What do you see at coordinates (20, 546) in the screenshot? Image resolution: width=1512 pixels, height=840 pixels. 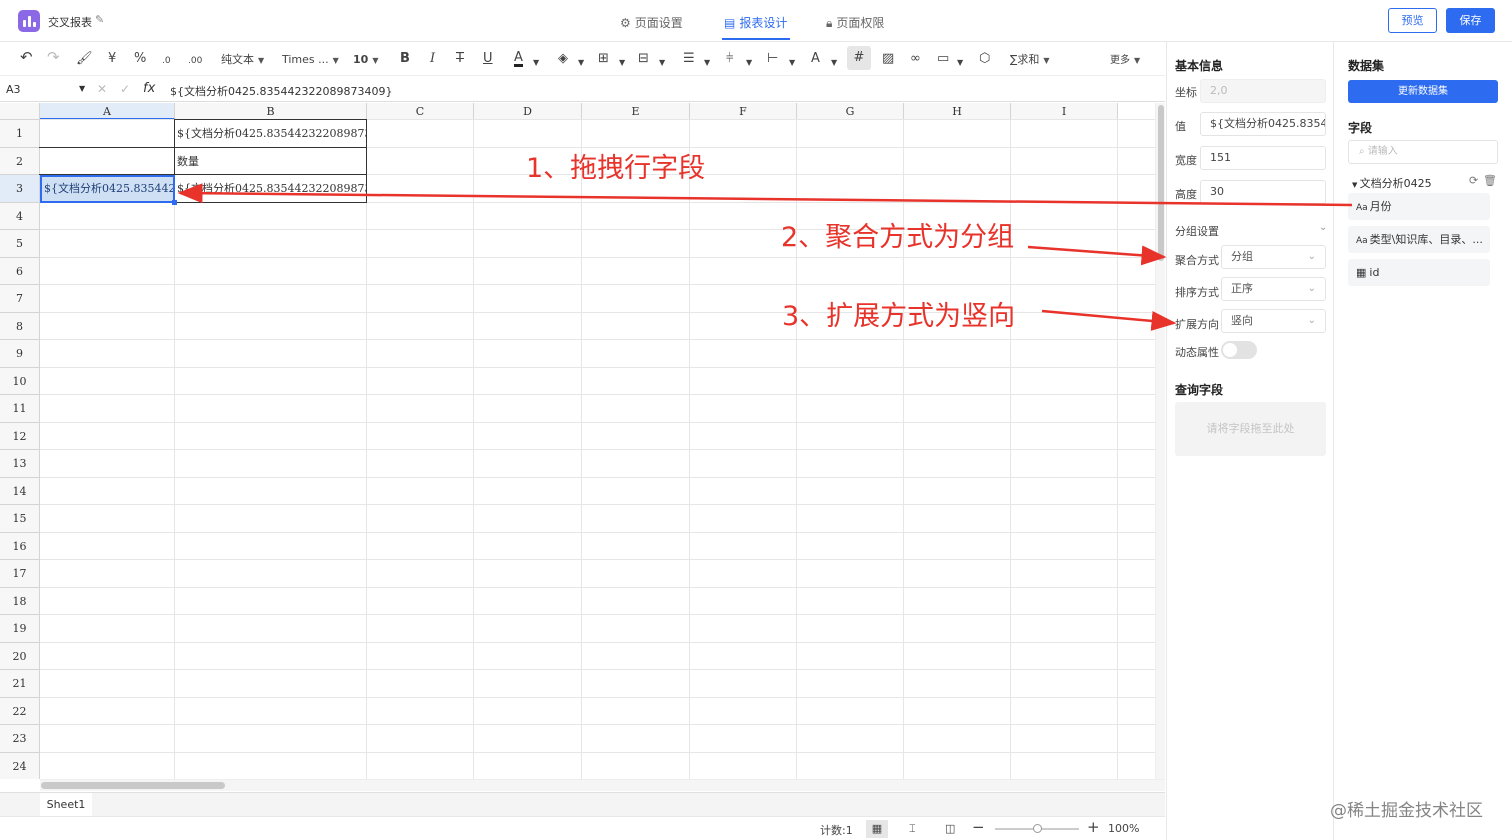 I see `row-header: 16` at bounding box center [20, 546].